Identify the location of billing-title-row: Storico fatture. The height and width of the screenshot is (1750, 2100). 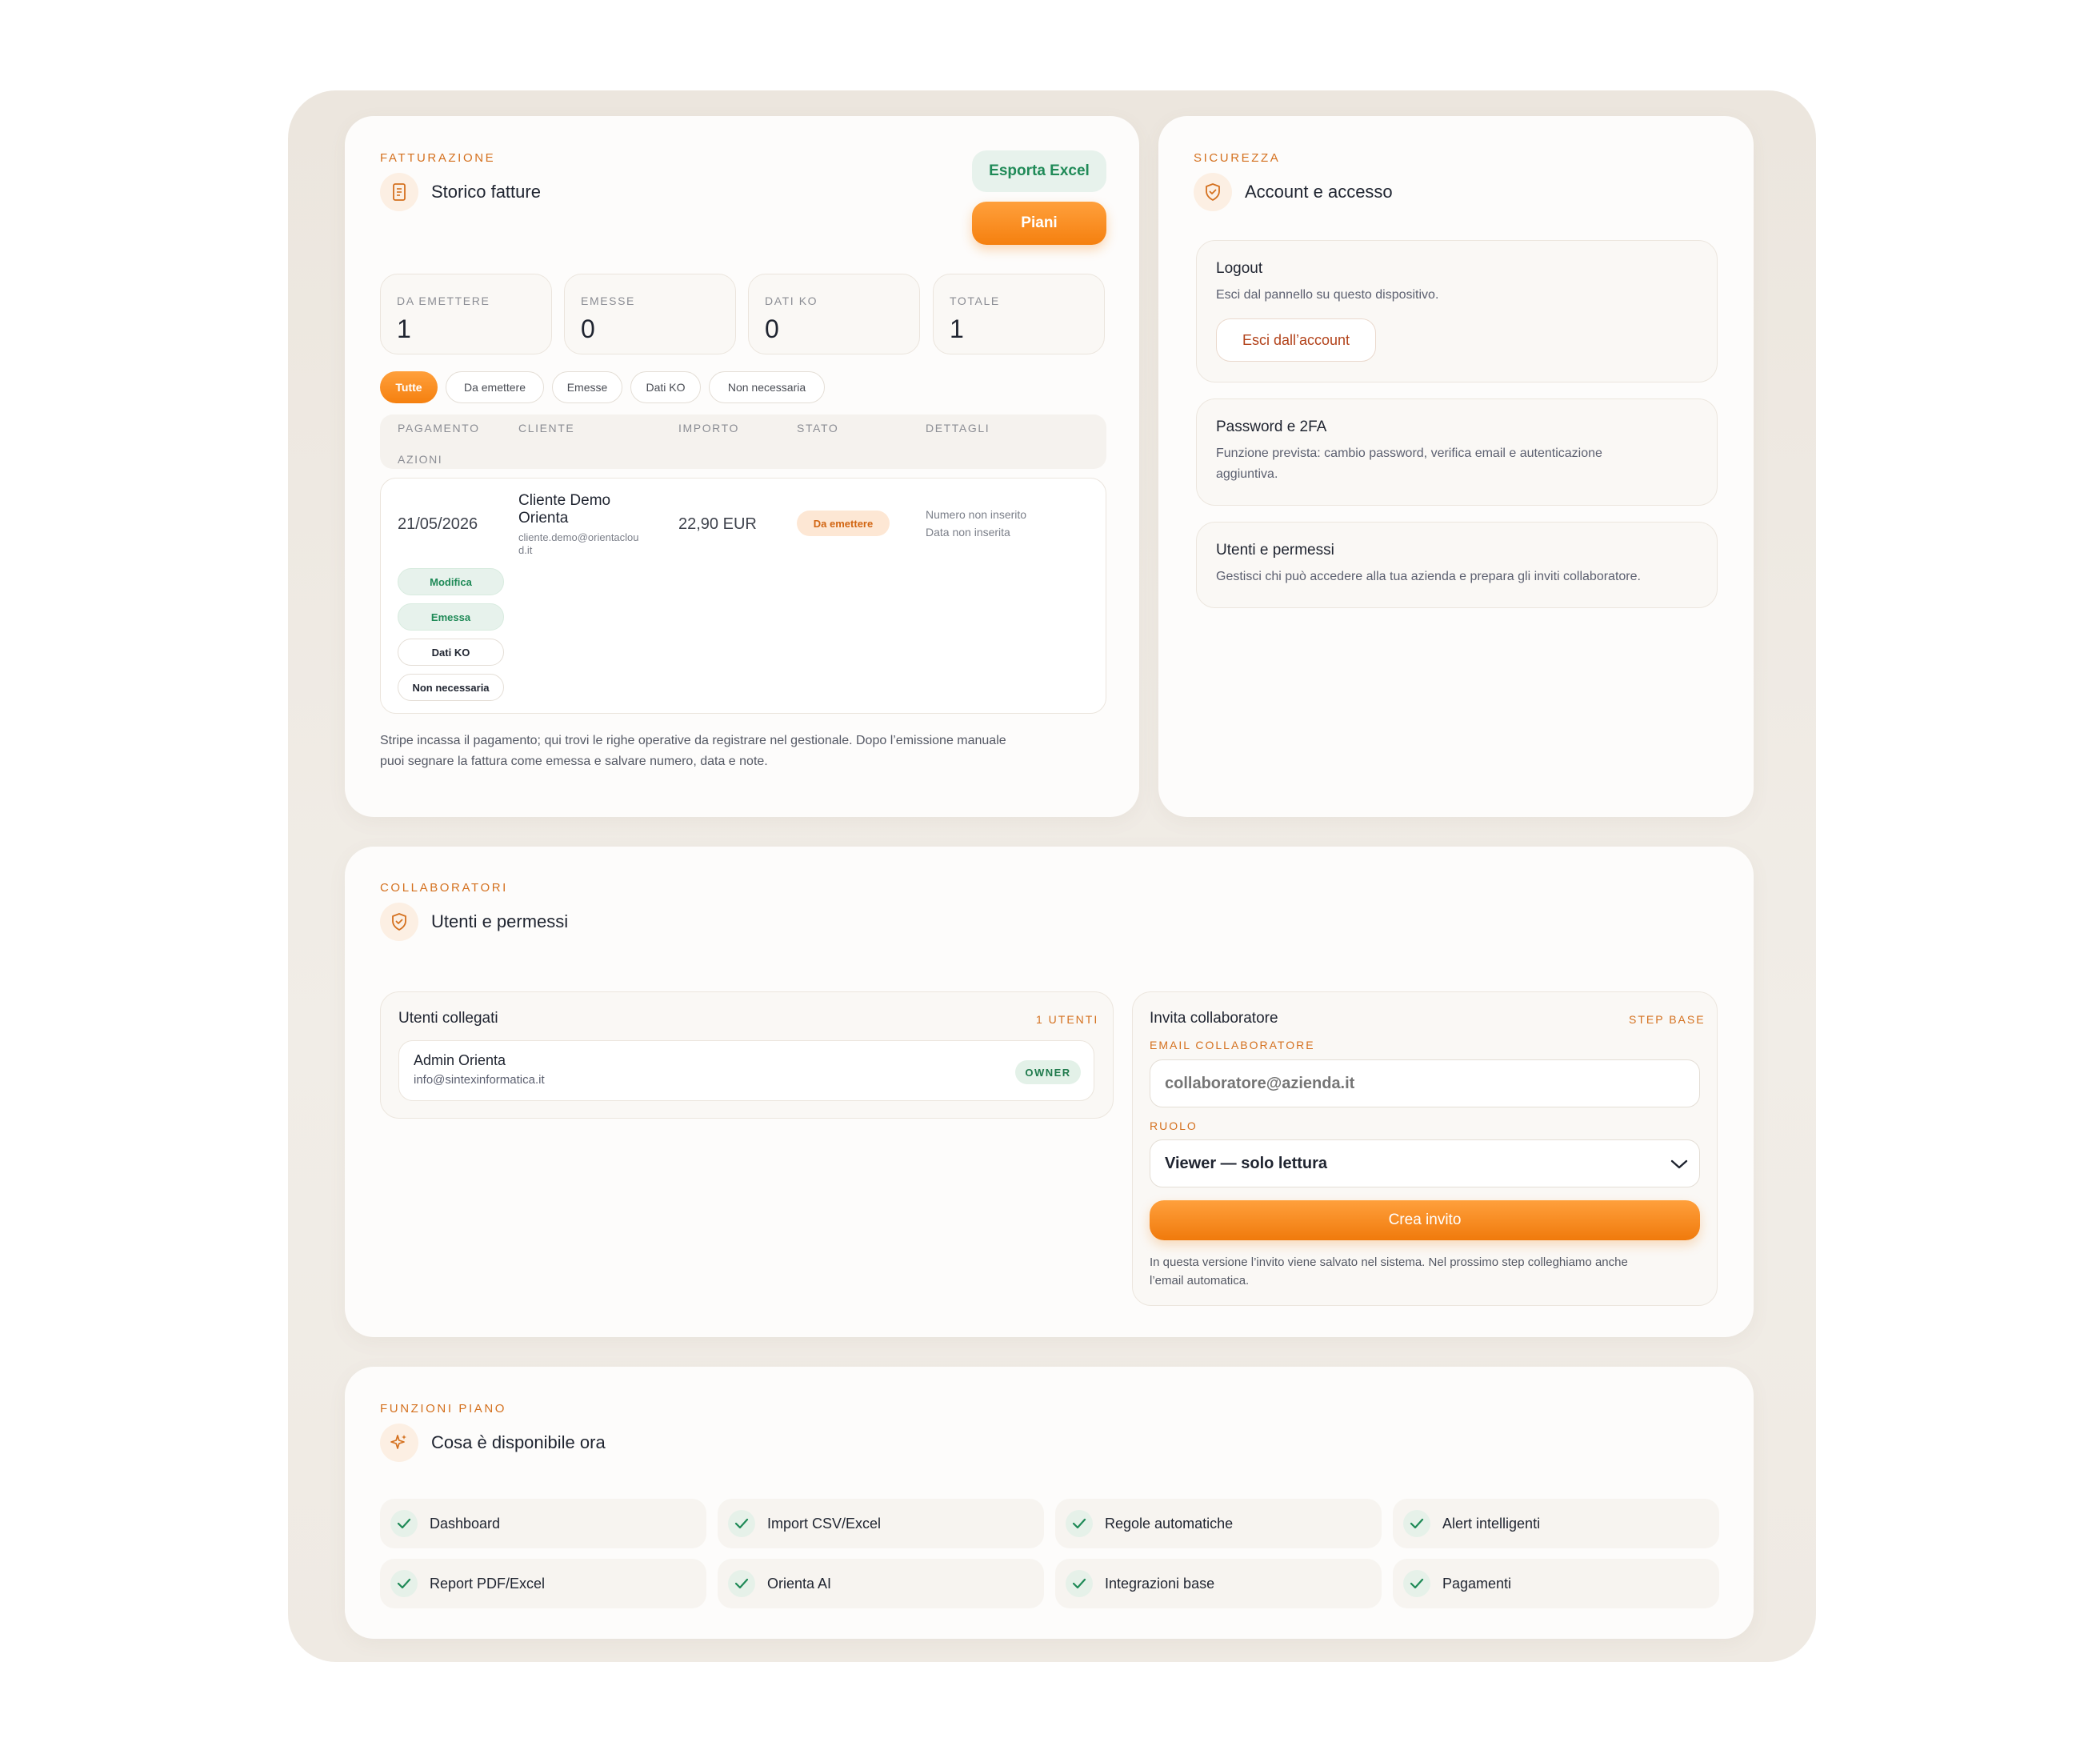
(460, 192).